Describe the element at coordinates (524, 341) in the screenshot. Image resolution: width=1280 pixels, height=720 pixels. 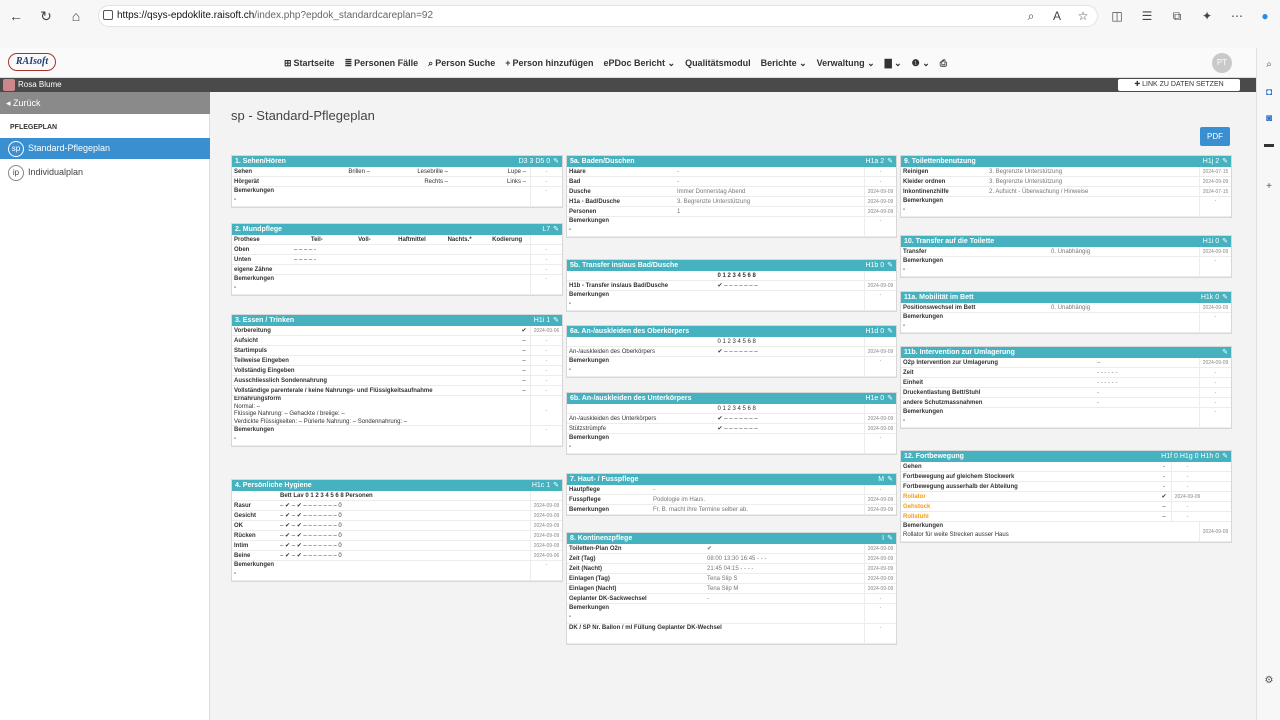
I see `row-mark: –` at that location.